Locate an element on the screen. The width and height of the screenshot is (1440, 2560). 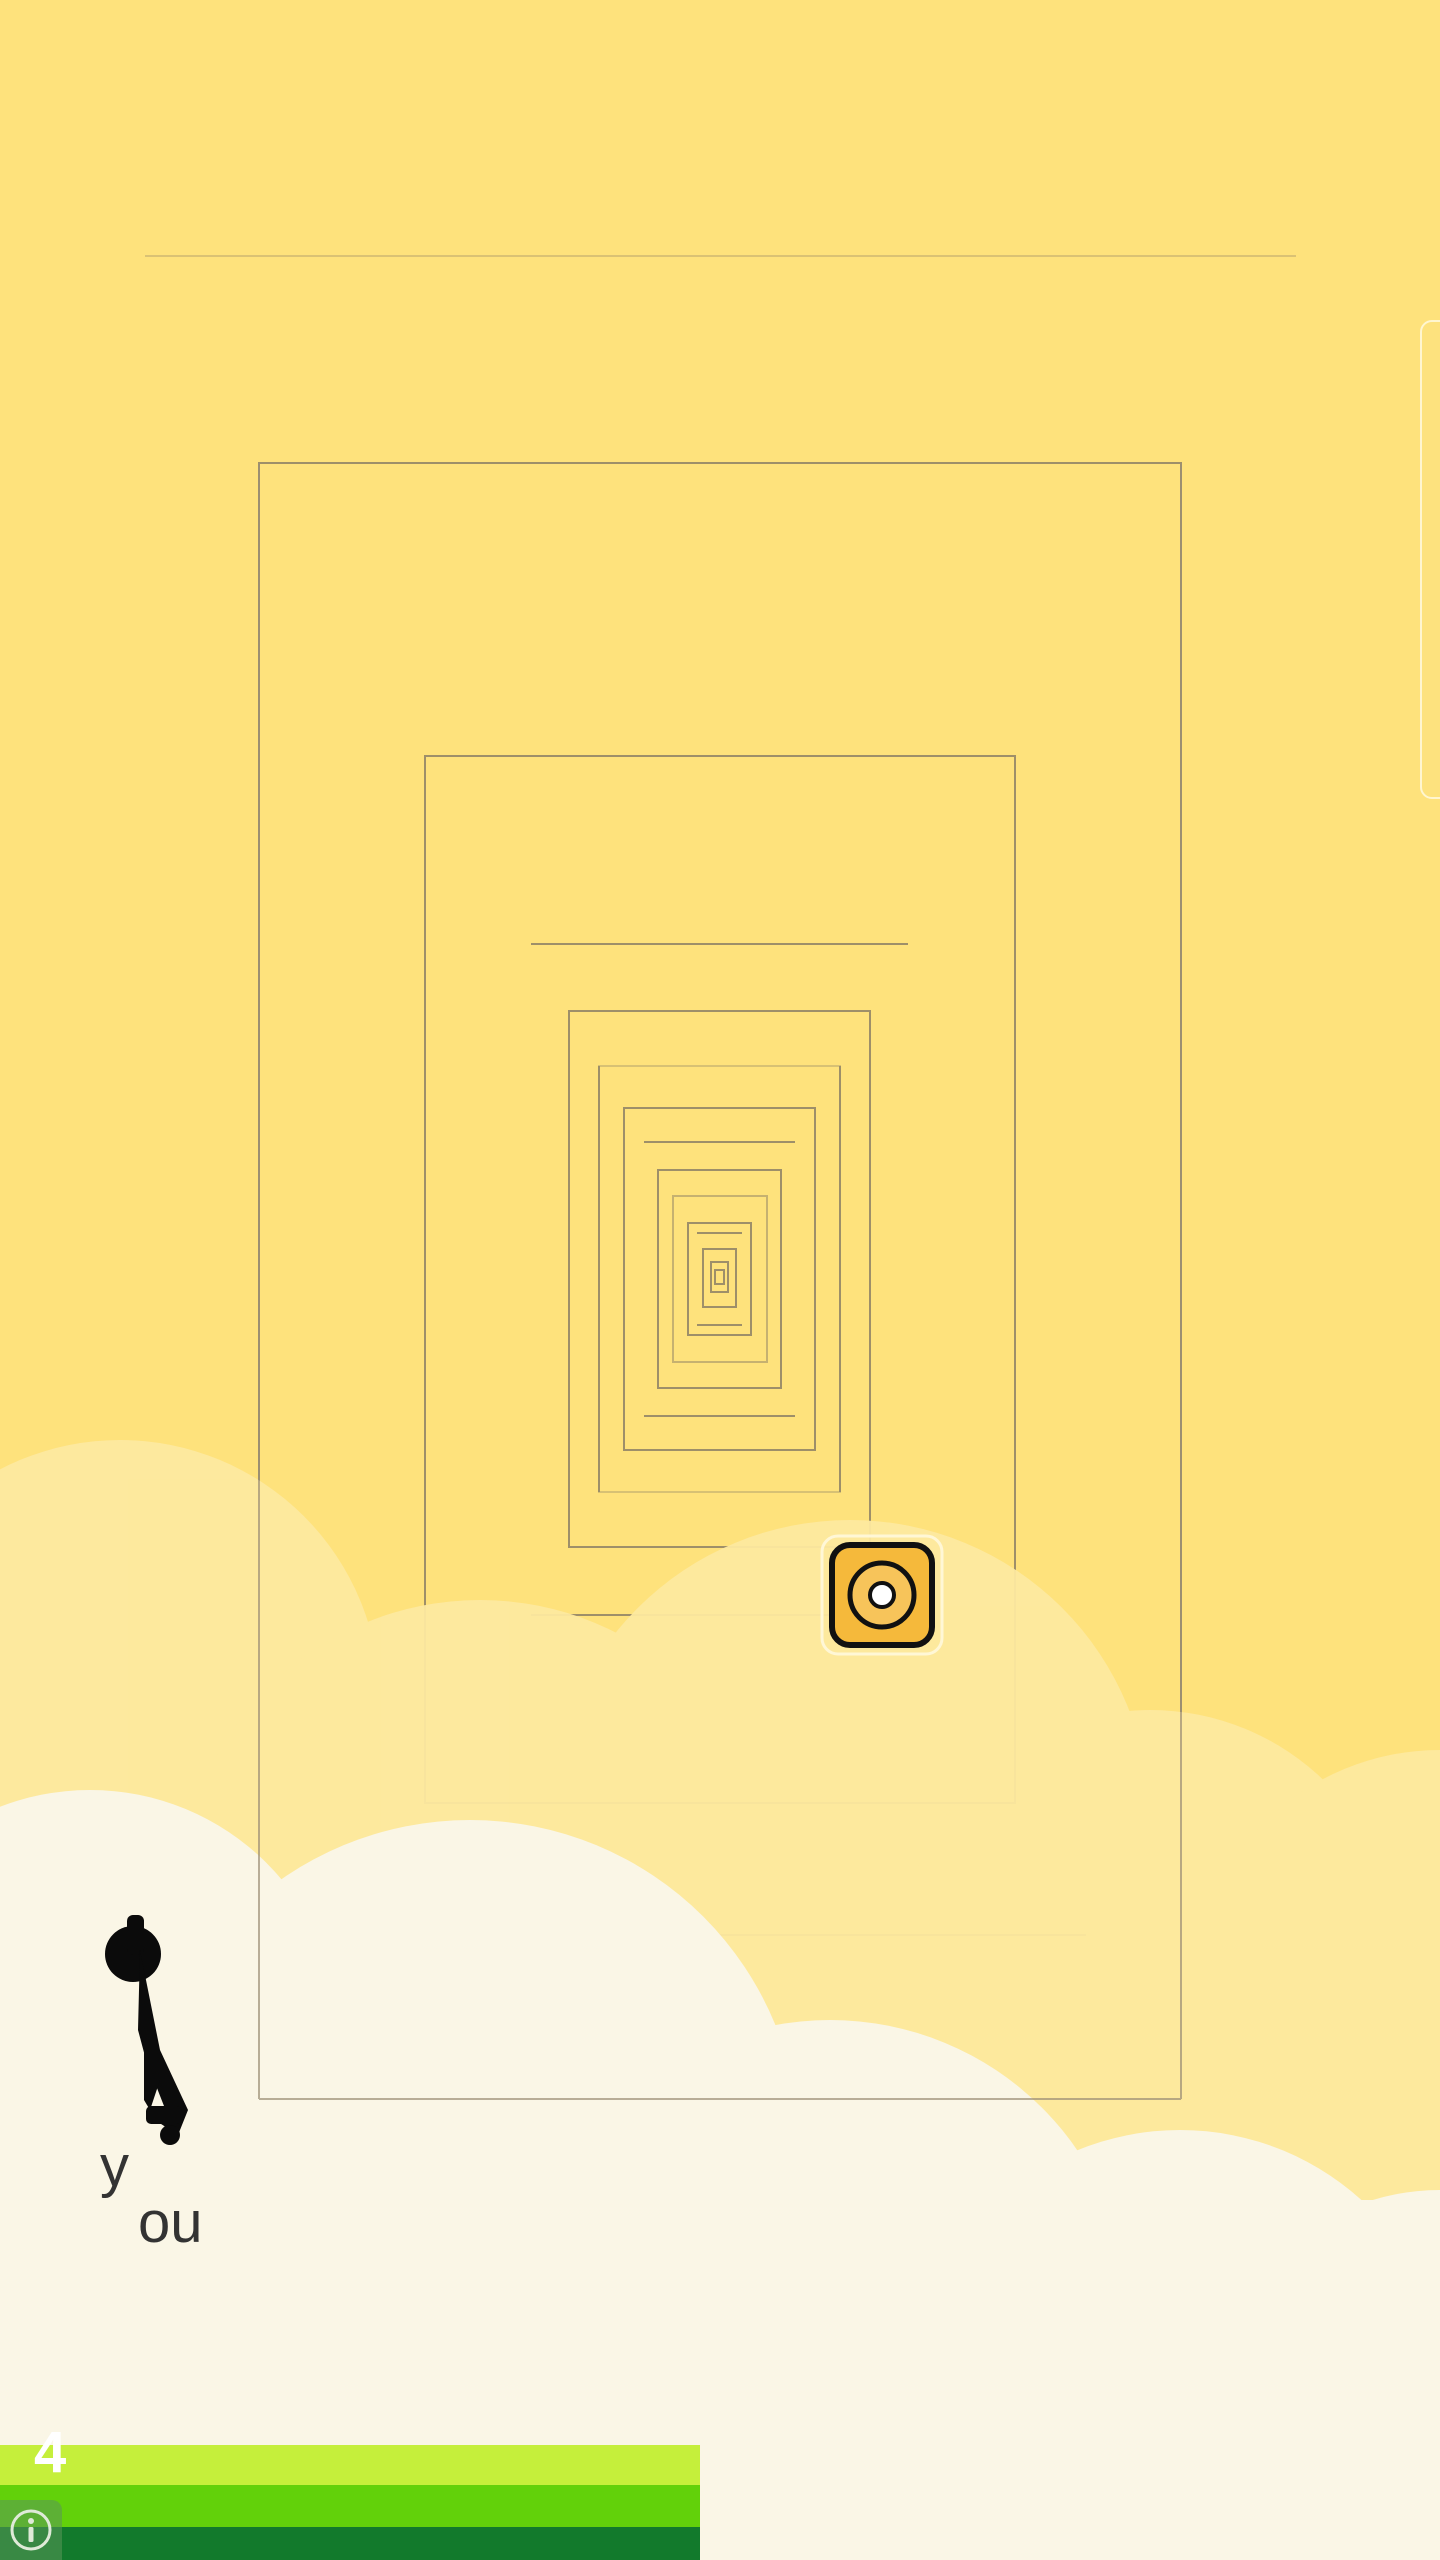
level-bar-light is located at coordinates (350, 2465).